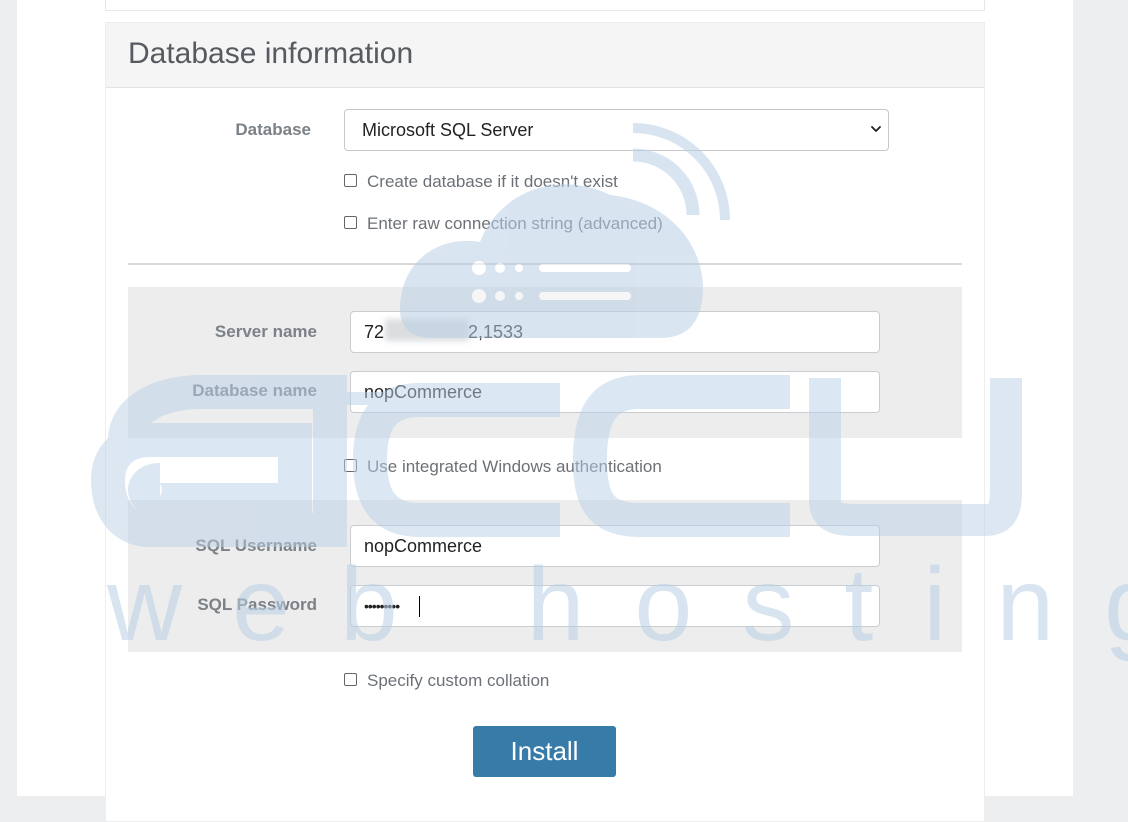  I want to click on server-name-label: Server name, so click(265, 331).